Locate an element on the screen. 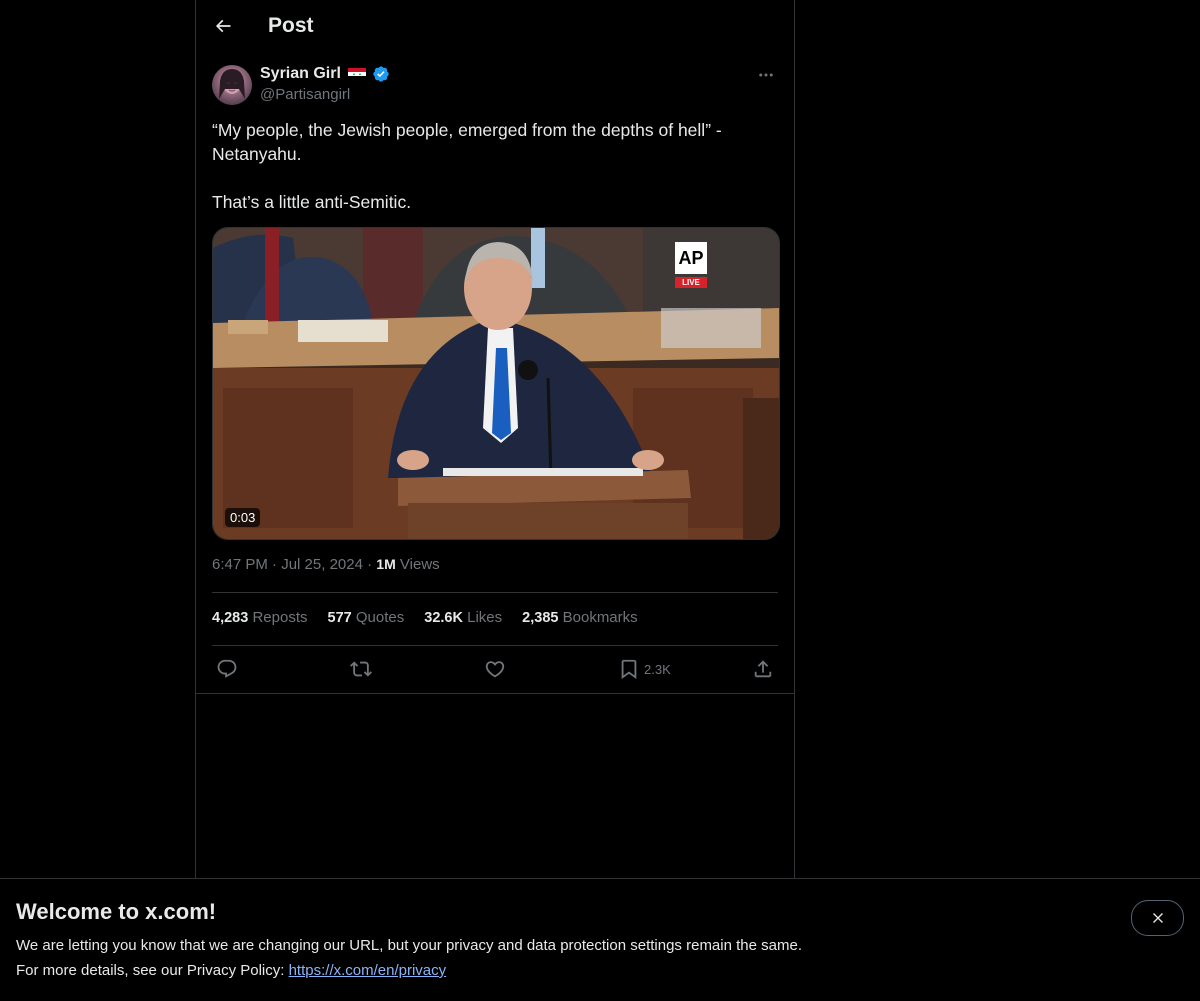 Image resolution: width=1200 pixels, height=1001 pixels. more-options-button is located at coordinates (766, 75).